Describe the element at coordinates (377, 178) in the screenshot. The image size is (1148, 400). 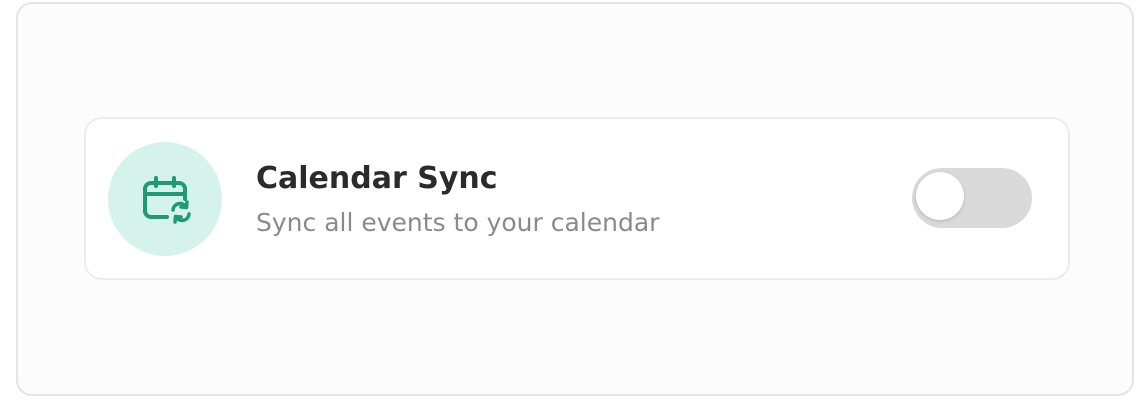
I see `setting-title: Calendar Sync` at that location.